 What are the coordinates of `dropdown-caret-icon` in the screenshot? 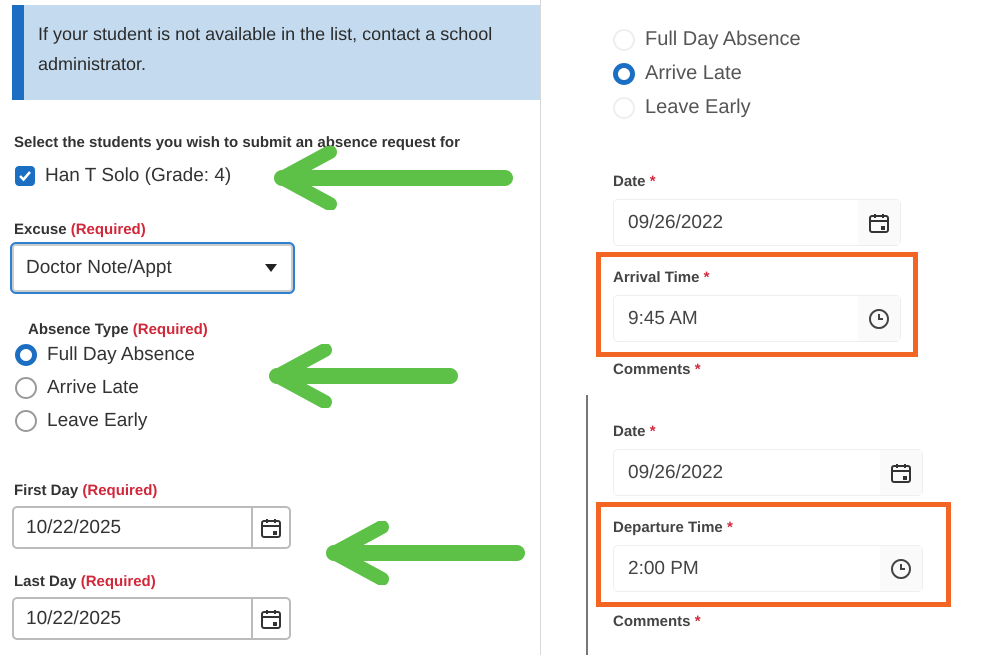 It's located at (271, 268).